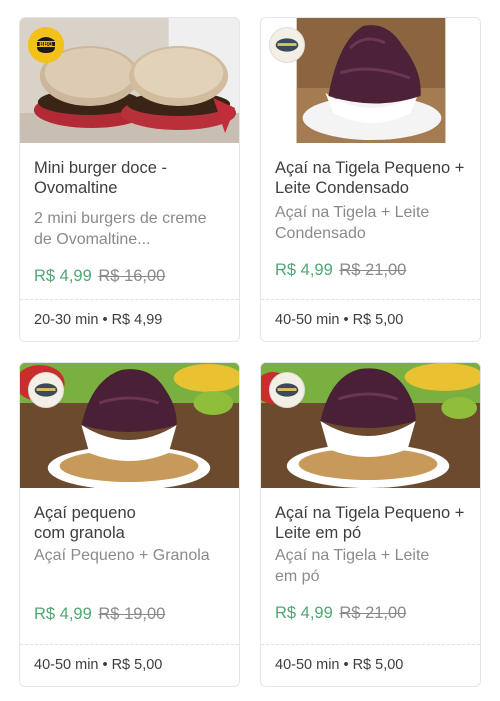  I want to click on original-price: R$ 19,00, so click(132, 614).